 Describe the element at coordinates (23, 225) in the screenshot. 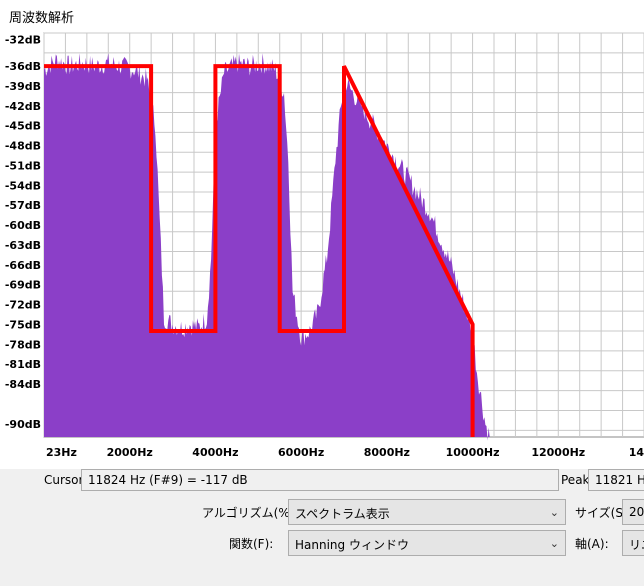

I see `y-tick-label: -60dB` at that location.